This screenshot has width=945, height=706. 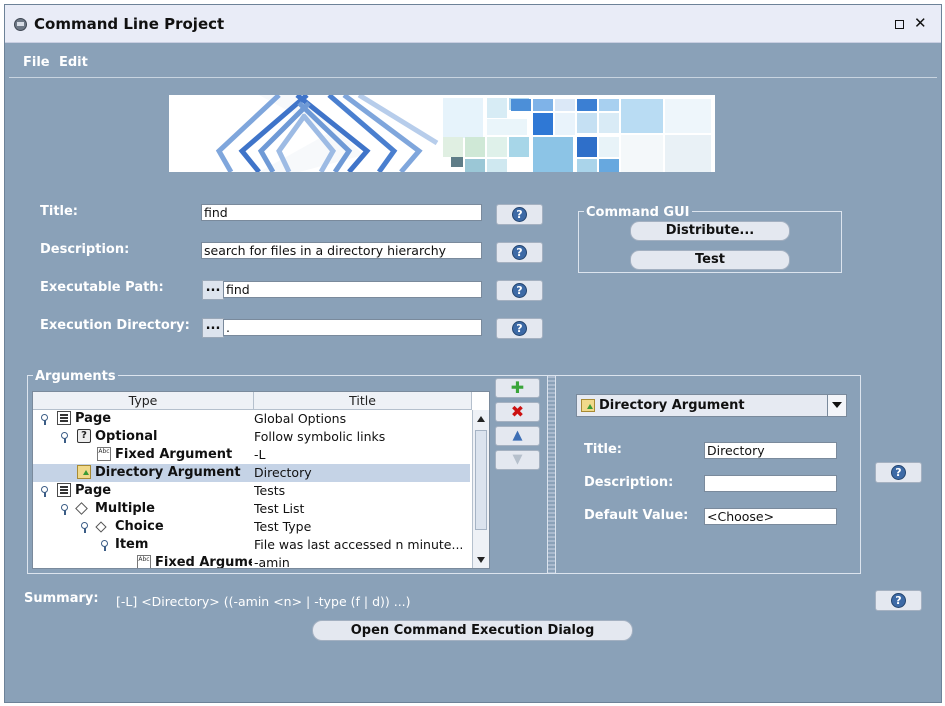 I want to click on row-title: Tests, so click(x=270, y=490).